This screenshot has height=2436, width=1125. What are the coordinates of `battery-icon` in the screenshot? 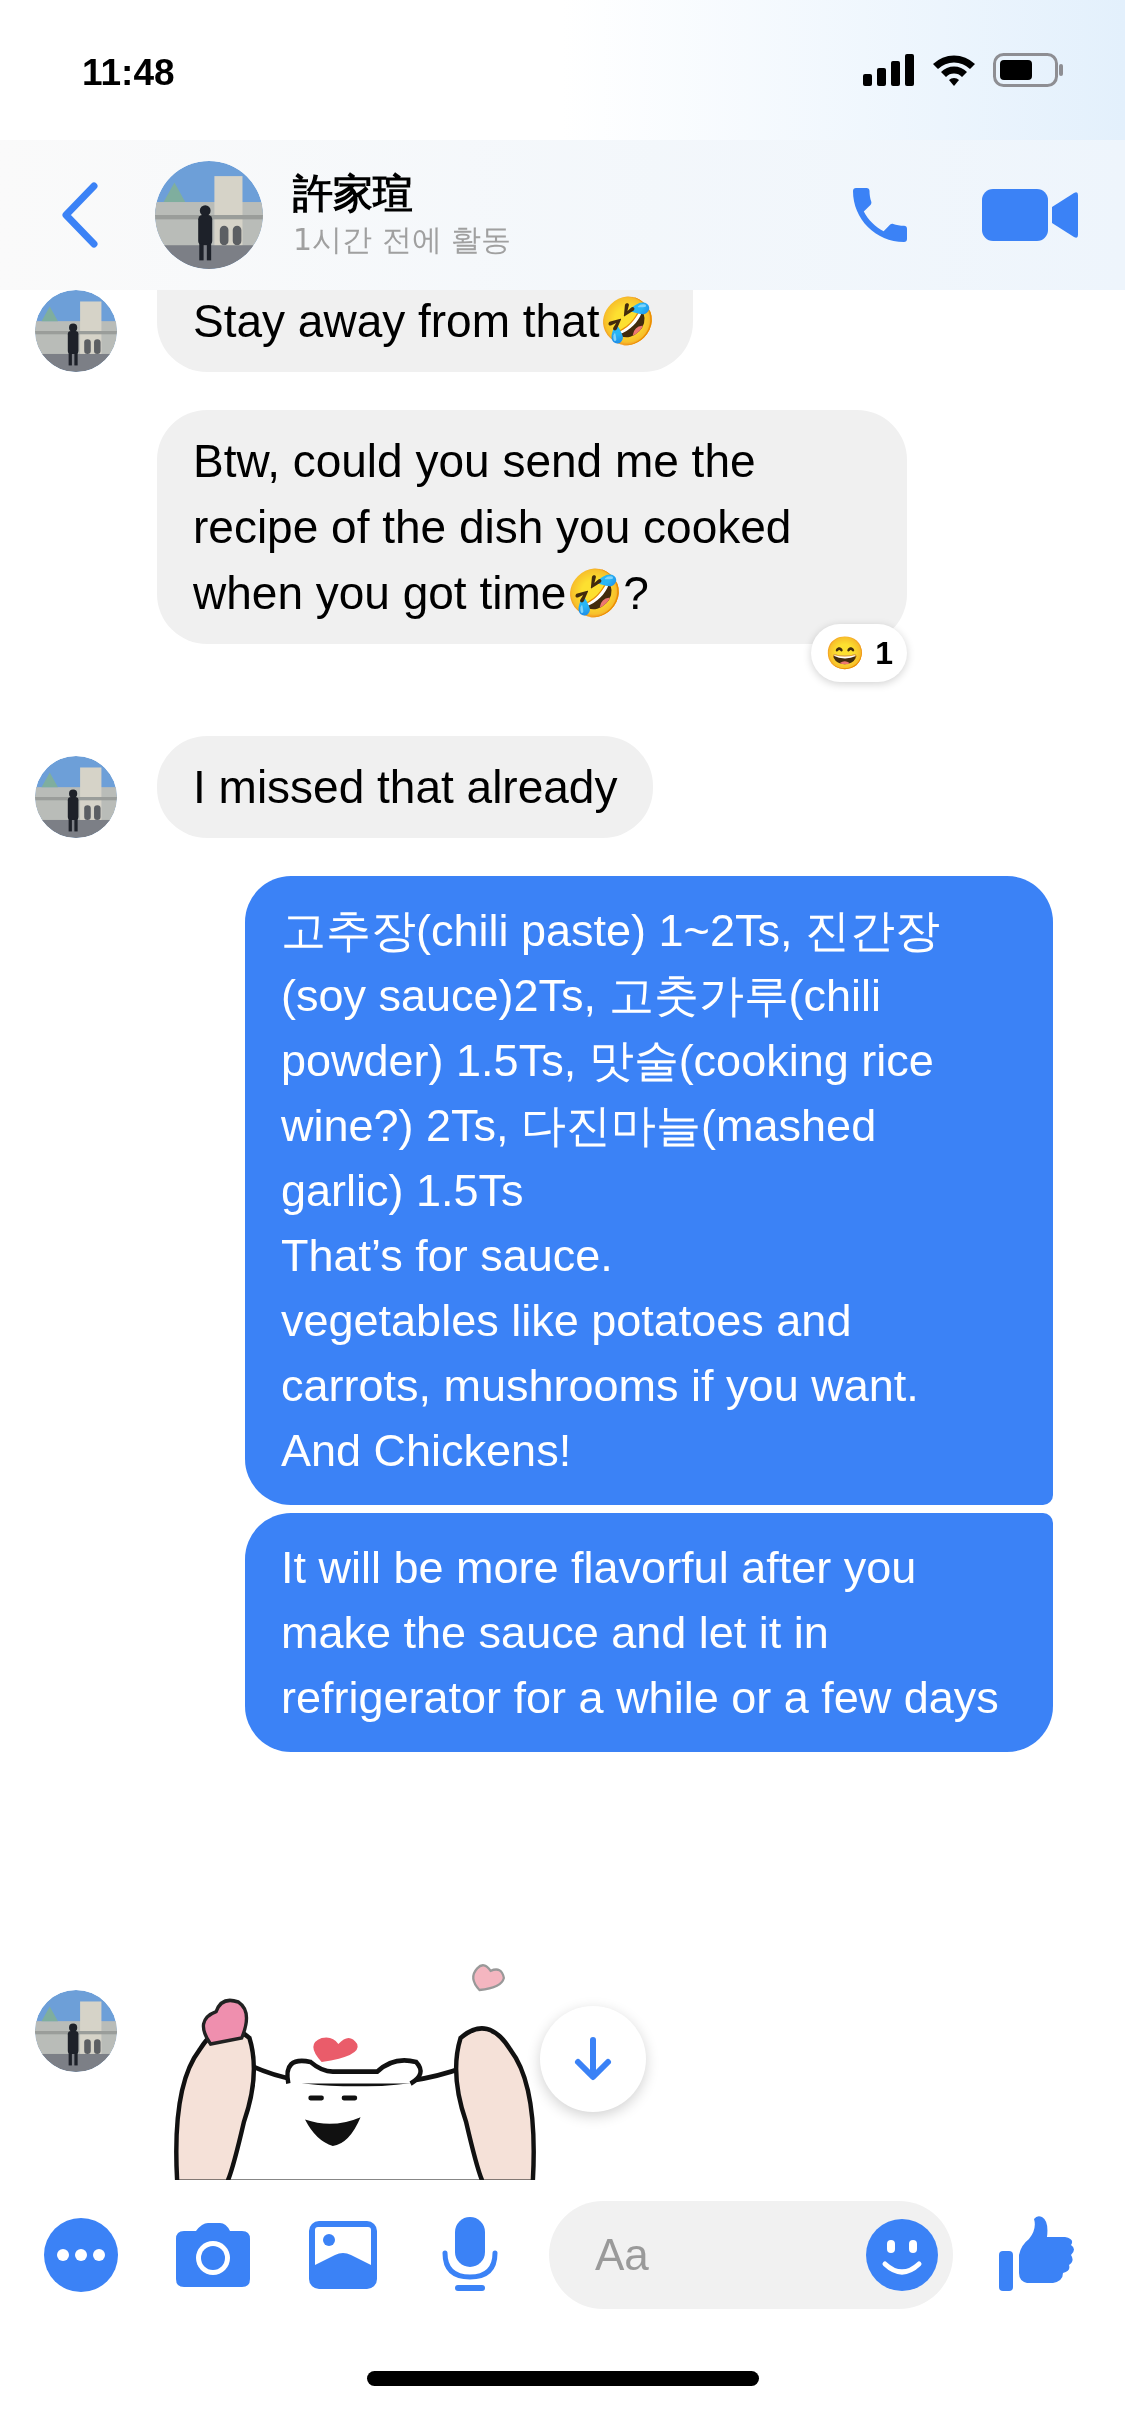 It's located at (1029, 70).